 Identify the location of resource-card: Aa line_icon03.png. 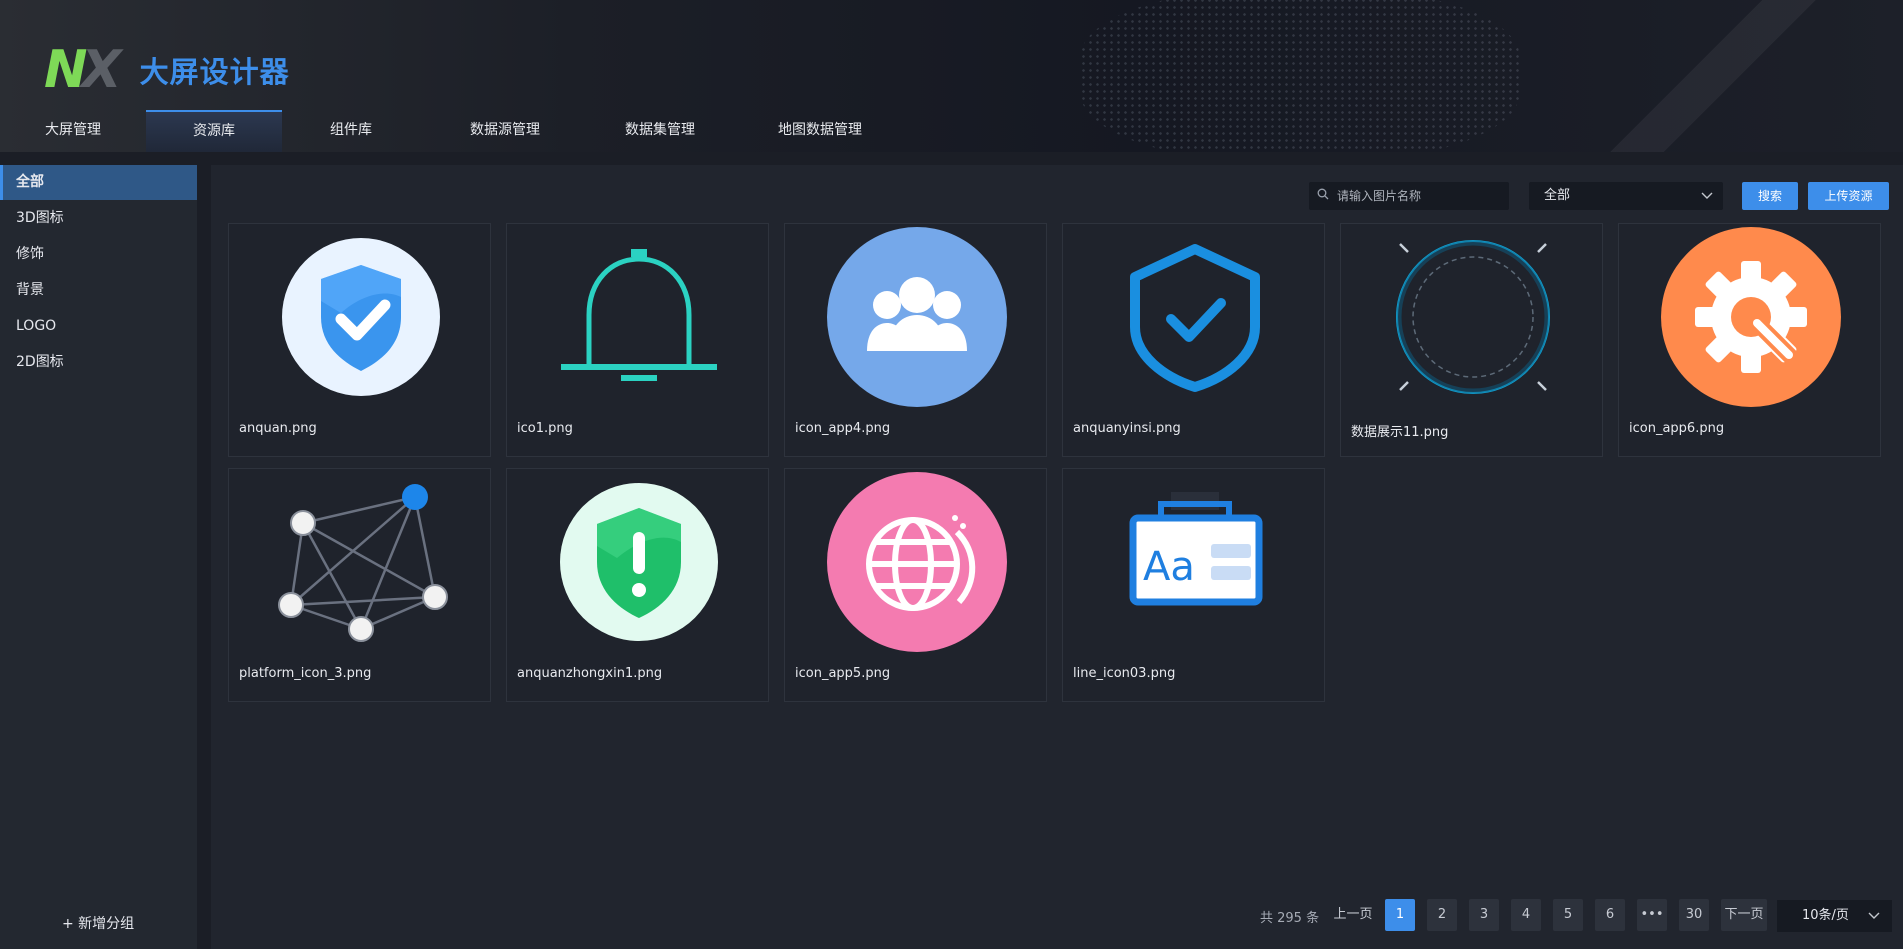
(1193, 585).